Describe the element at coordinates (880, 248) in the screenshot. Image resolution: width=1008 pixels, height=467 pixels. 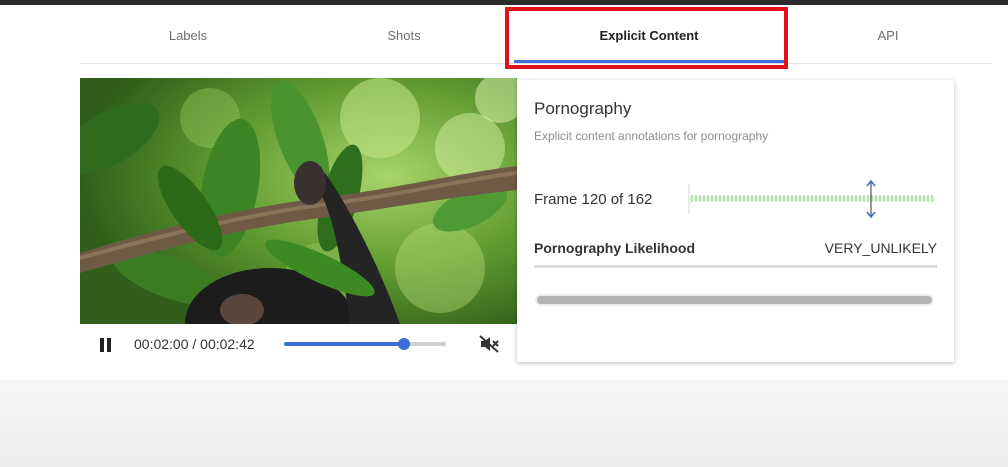
I see `likelihood-value: VERY_UNLIKELY` at that location.